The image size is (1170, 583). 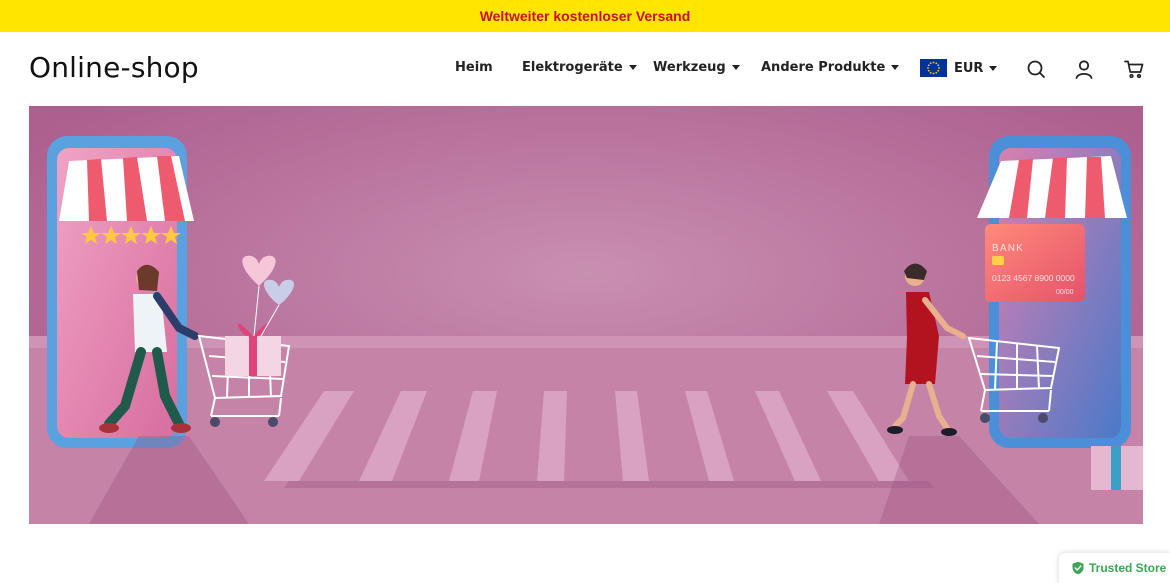 What do you see at coordinates (1036, 69) in the screenshot?
I see `search-icon` at bounding box center [1036, 69].